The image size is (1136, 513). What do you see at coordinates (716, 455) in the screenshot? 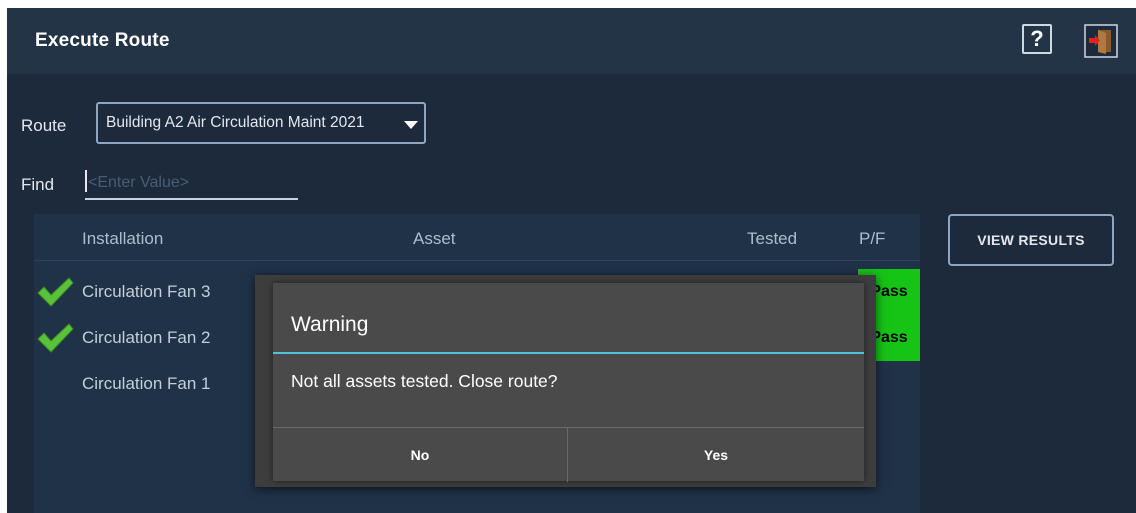
I see `yes-button: Yes` at bounding box center [716, 455].